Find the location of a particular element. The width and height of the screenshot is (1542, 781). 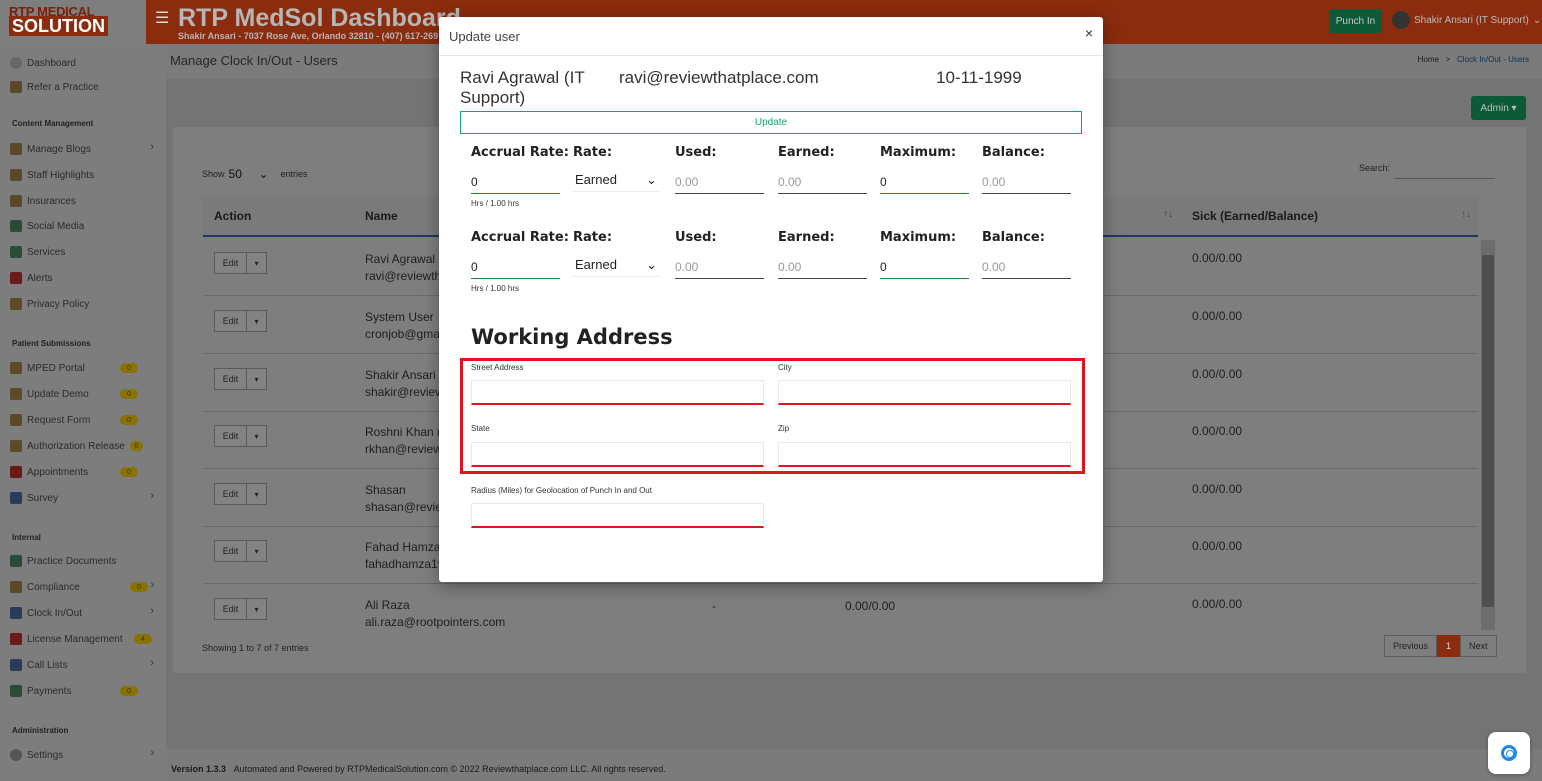

scrollbar-thumb is located at coordinates (1488, 431).